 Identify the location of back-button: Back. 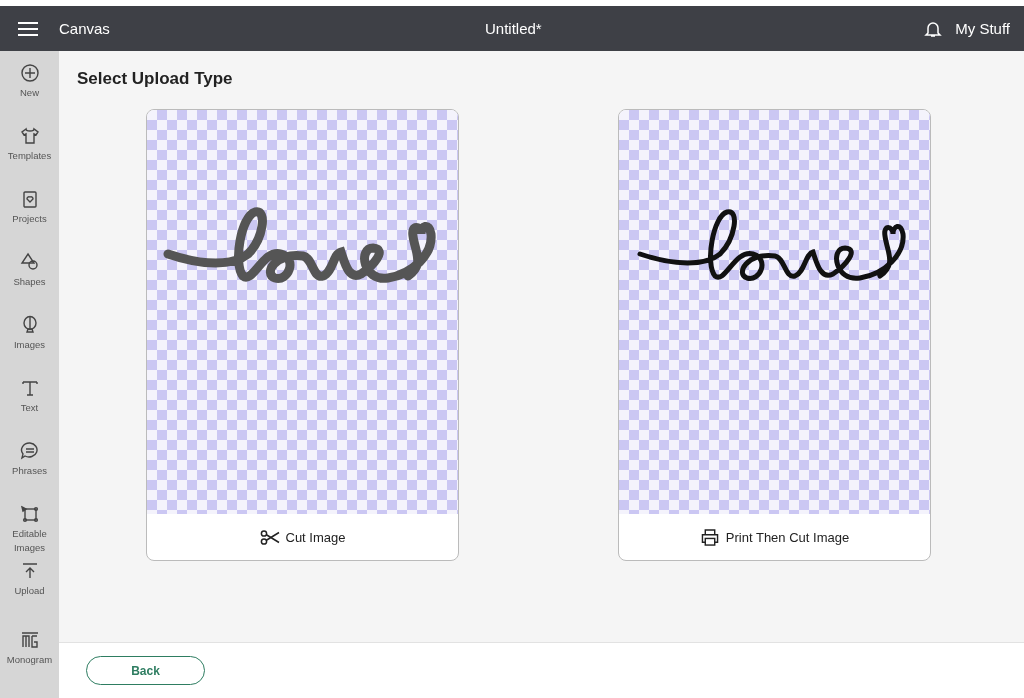
(145, 670).